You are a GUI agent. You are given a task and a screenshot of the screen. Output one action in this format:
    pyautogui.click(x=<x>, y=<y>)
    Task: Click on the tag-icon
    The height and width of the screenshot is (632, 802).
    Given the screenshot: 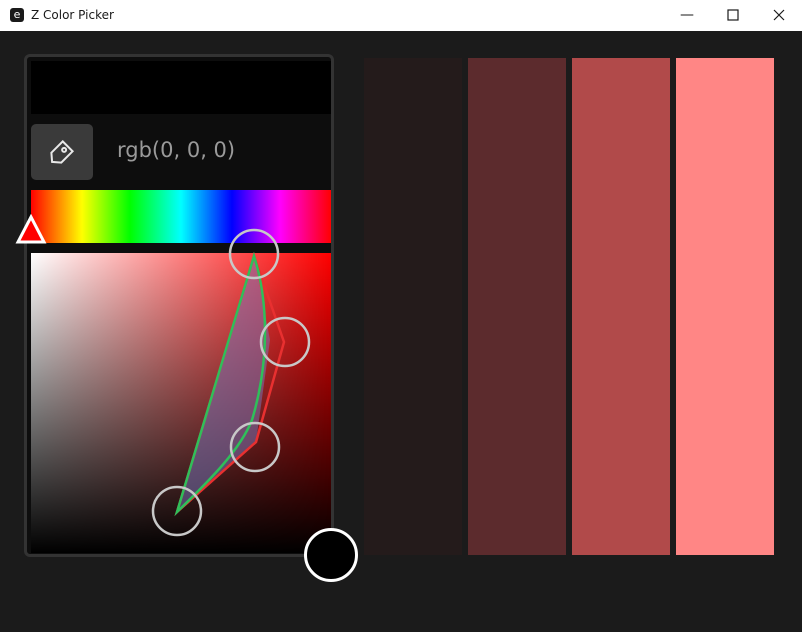 What is the action you would take?
    pyautogui.click(x=62, y=151)
    